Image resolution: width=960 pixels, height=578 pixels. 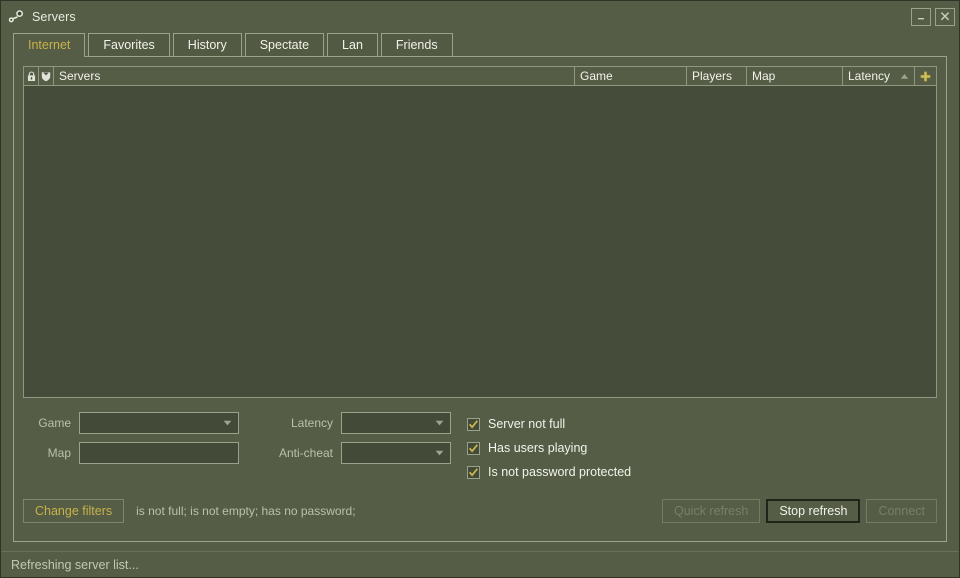 I want to click on lock-icon, so click(x=31, y=75).